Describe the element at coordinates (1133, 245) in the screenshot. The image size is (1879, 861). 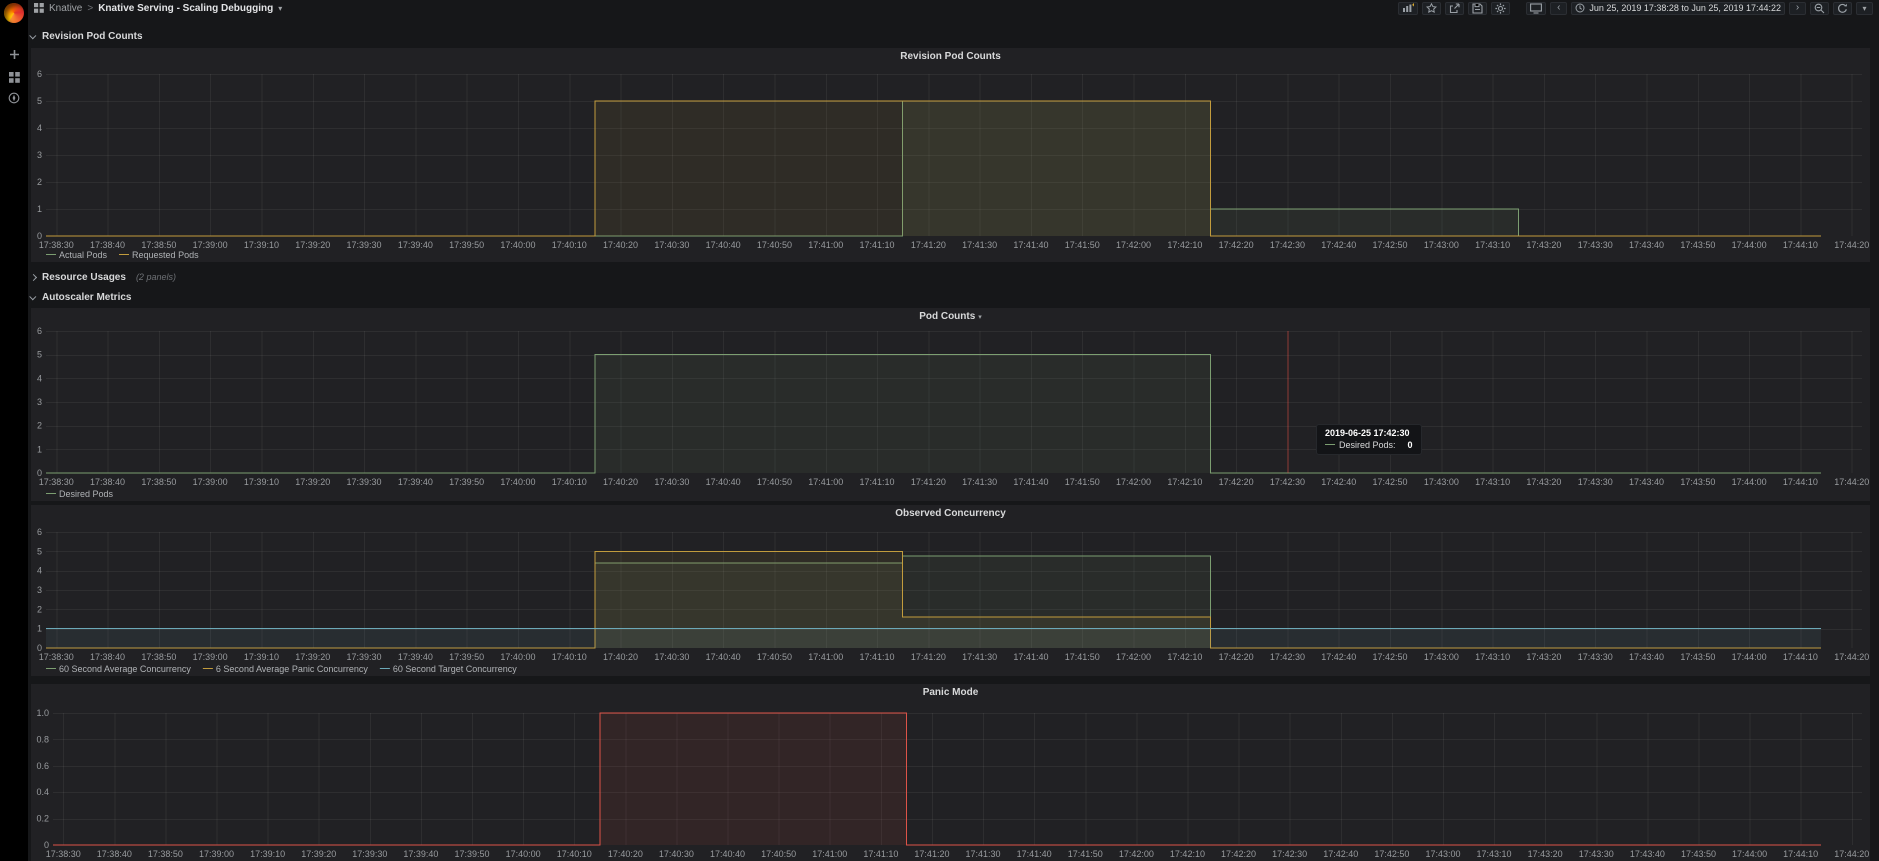
I see `svg-text: 17:42:00` at that location.